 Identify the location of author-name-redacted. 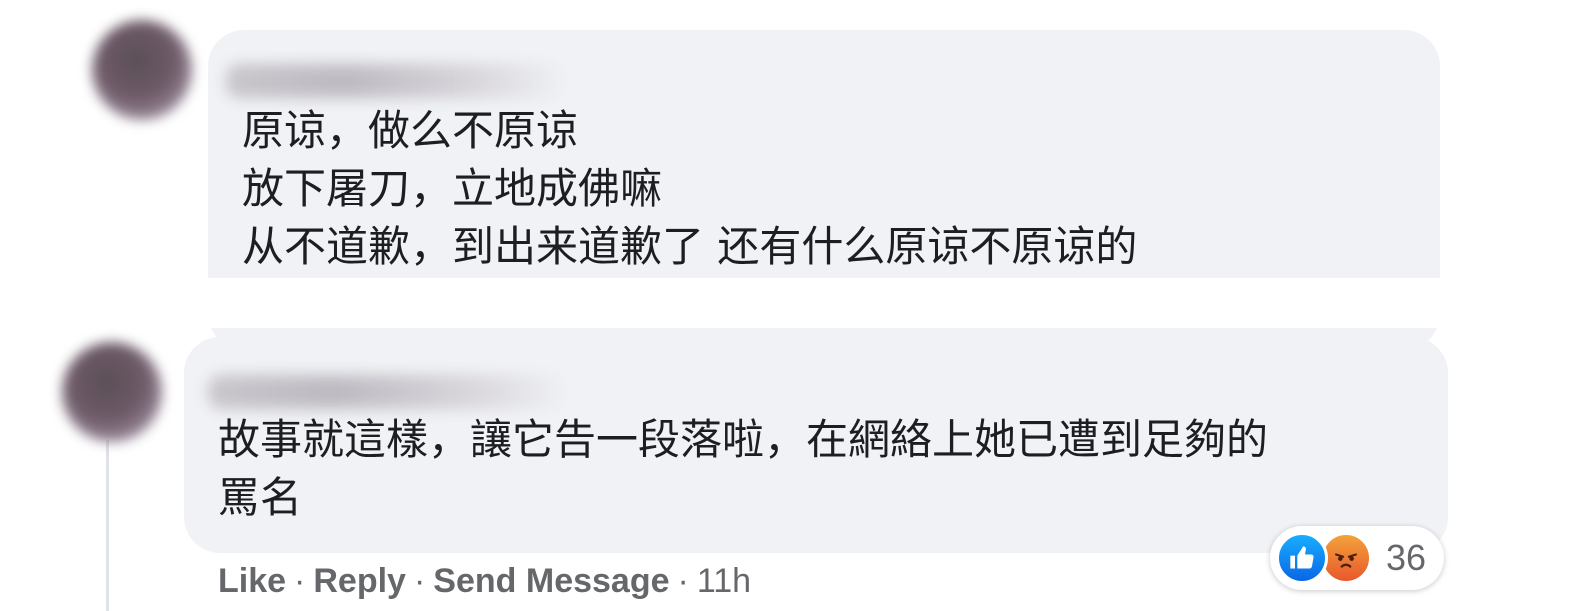
(388, 392).